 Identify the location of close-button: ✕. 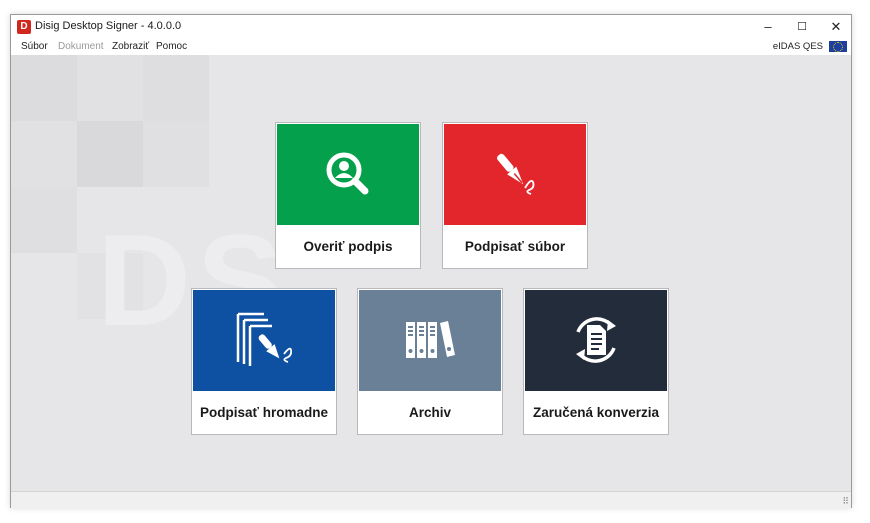
(836, 27).